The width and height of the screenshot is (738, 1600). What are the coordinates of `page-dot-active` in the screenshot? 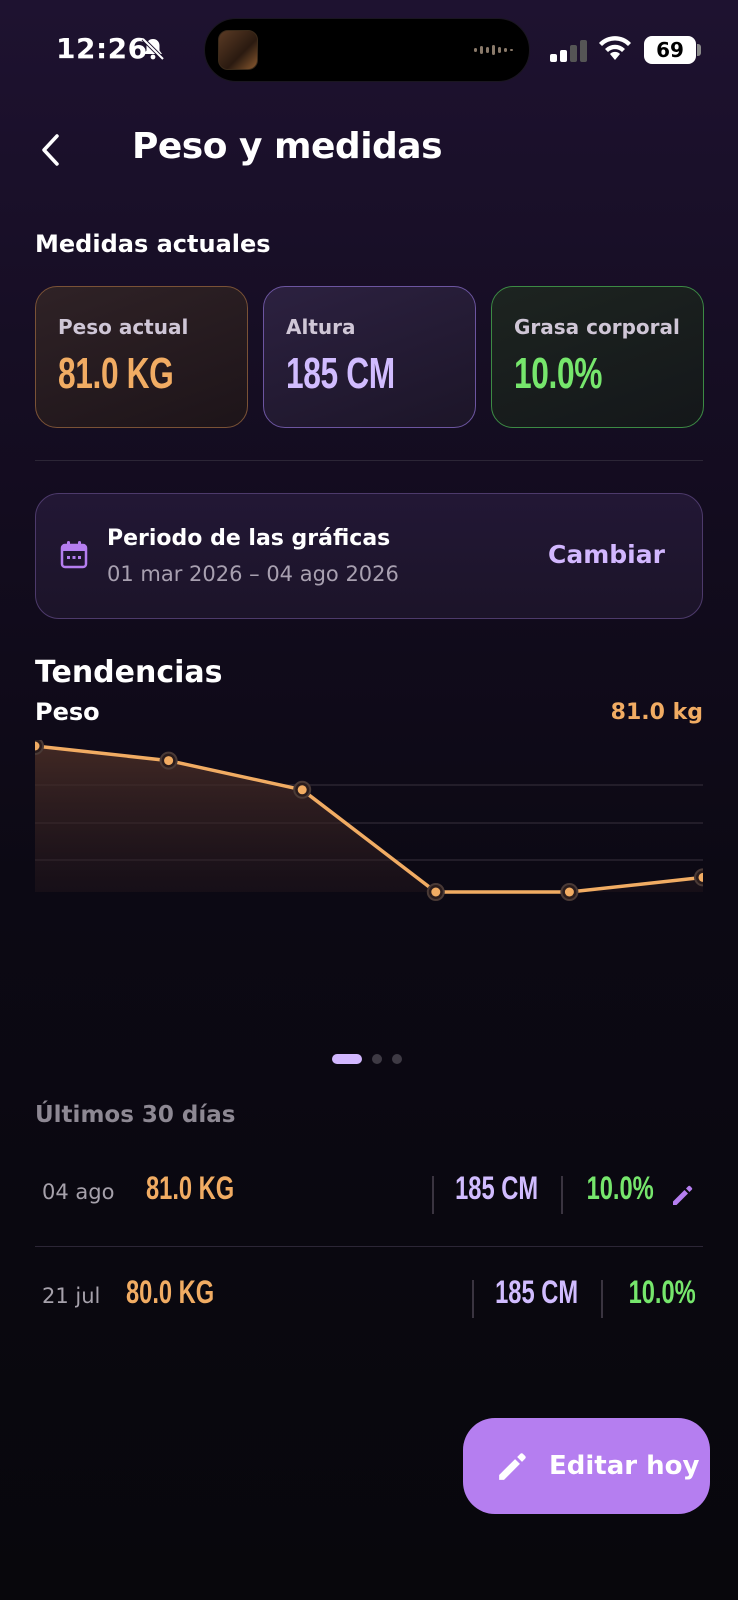 It's located at (347, 1059).